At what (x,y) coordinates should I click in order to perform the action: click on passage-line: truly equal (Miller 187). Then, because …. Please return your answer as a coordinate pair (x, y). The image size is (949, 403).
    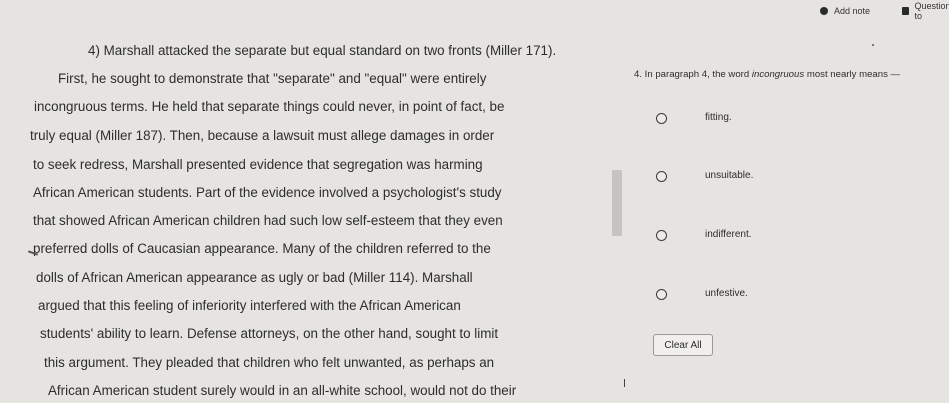
    Looking at the image, I should click on (262, 135).